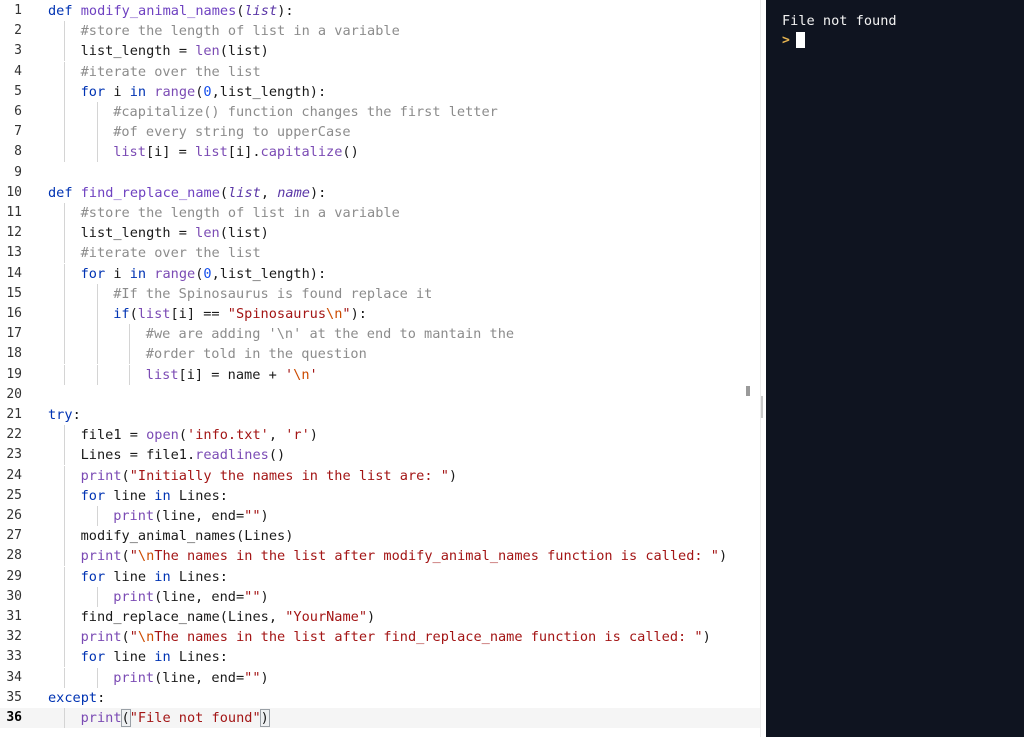 This screenshot has height=737, width=1024. I want to click on code-line: 35 except:, so click(380, 698).